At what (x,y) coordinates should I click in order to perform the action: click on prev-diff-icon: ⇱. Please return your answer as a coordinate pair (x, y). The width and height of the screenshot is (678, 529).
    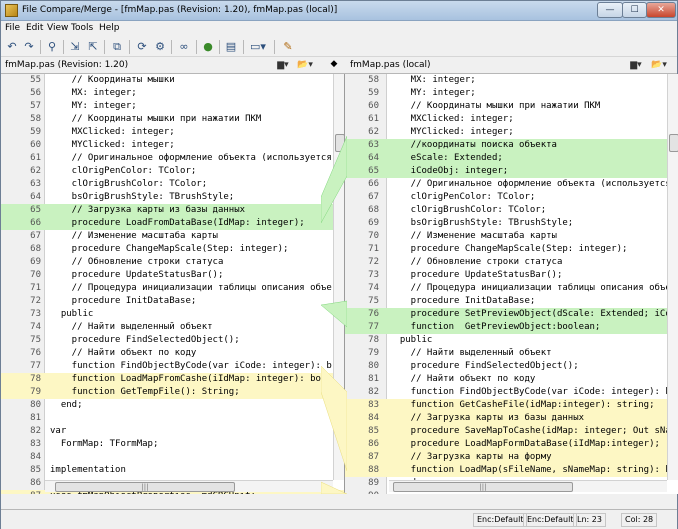
    Looking at the image, I should click on (93, 47).